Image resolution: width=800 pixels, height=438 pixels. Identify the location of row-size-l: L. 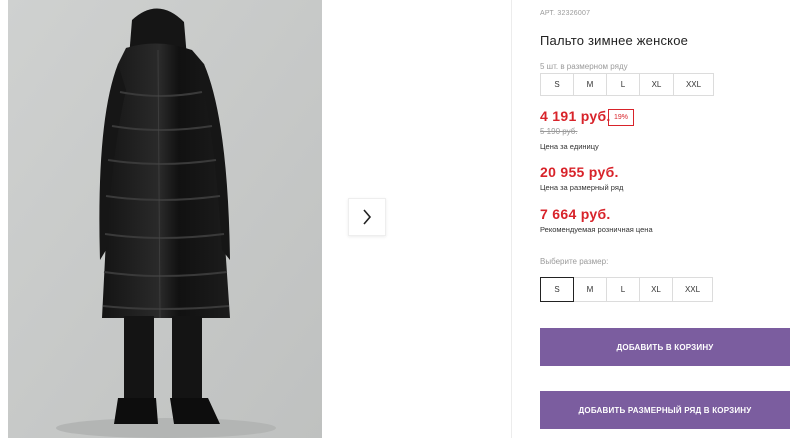
(623, 84).